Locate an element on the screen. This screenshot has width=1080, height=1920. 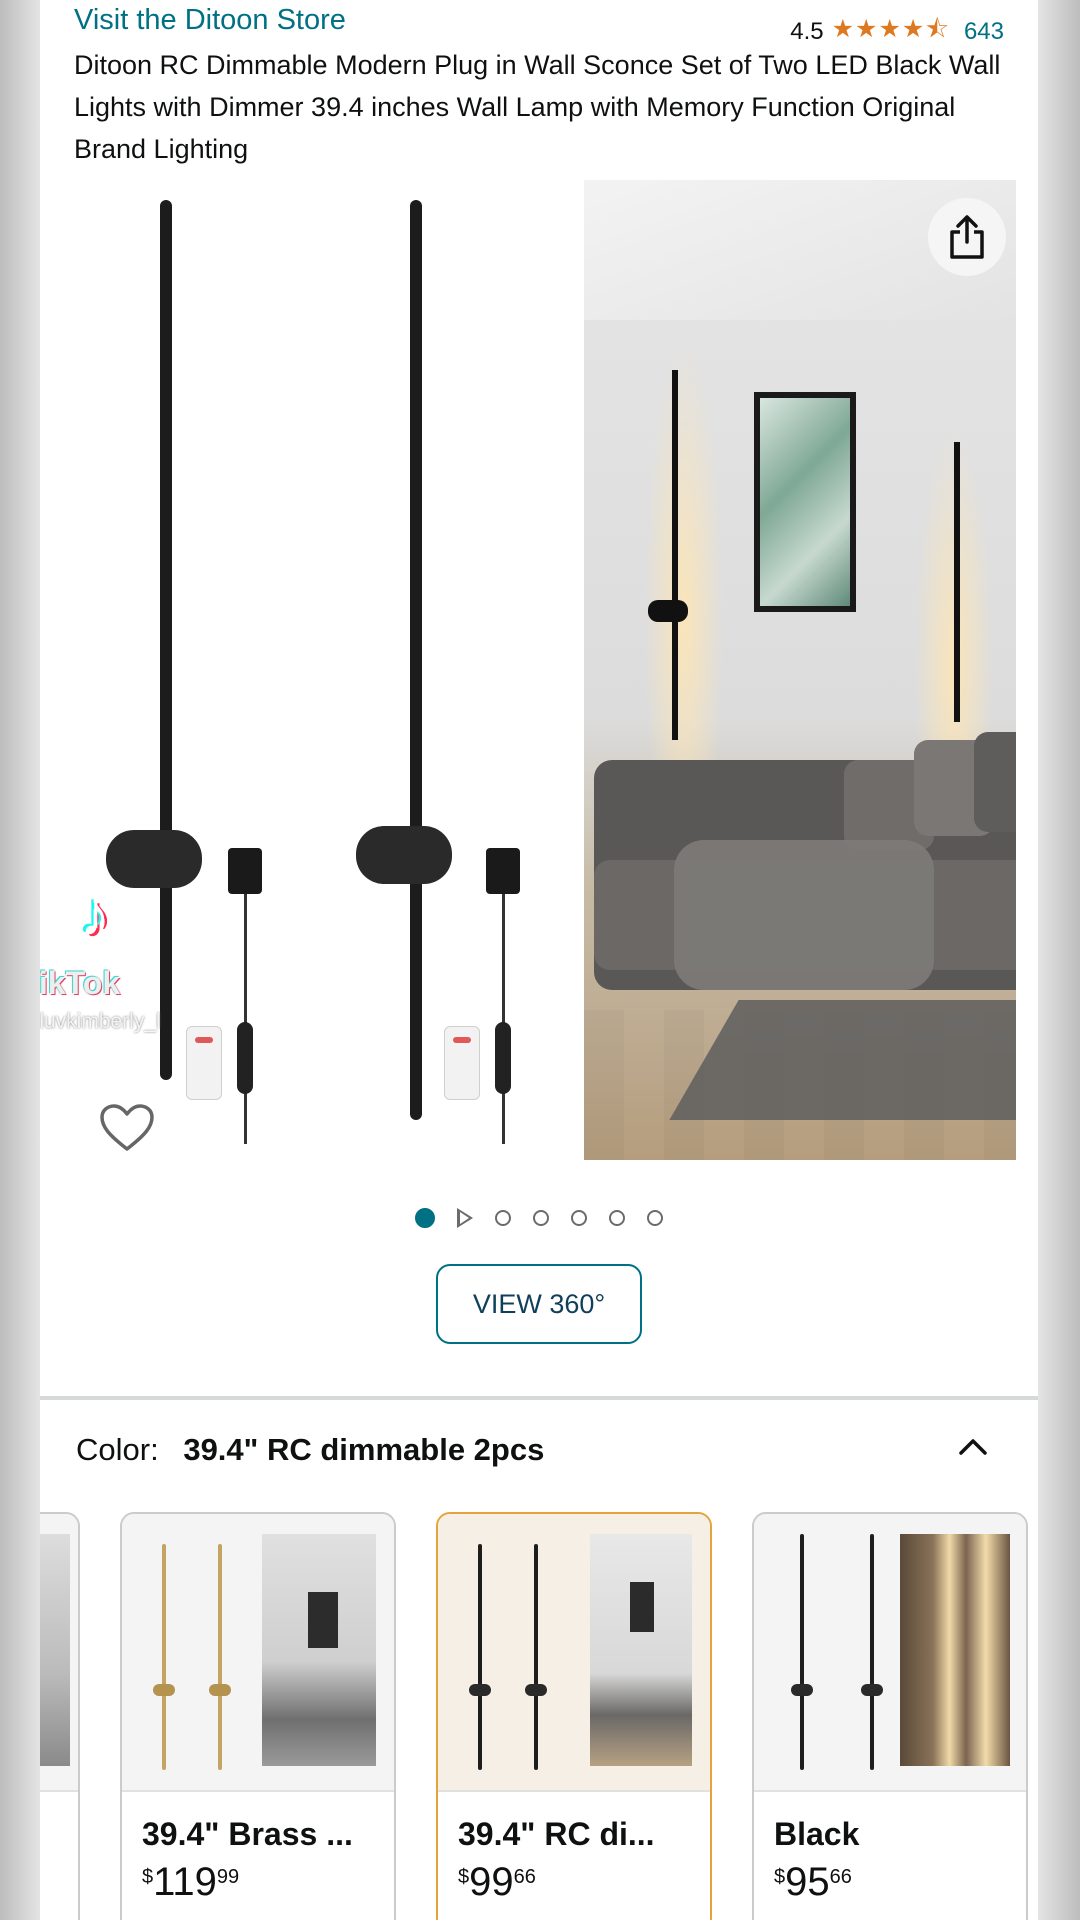
swatch-price: $ 99 66 is located at coordinates (497, 1882).